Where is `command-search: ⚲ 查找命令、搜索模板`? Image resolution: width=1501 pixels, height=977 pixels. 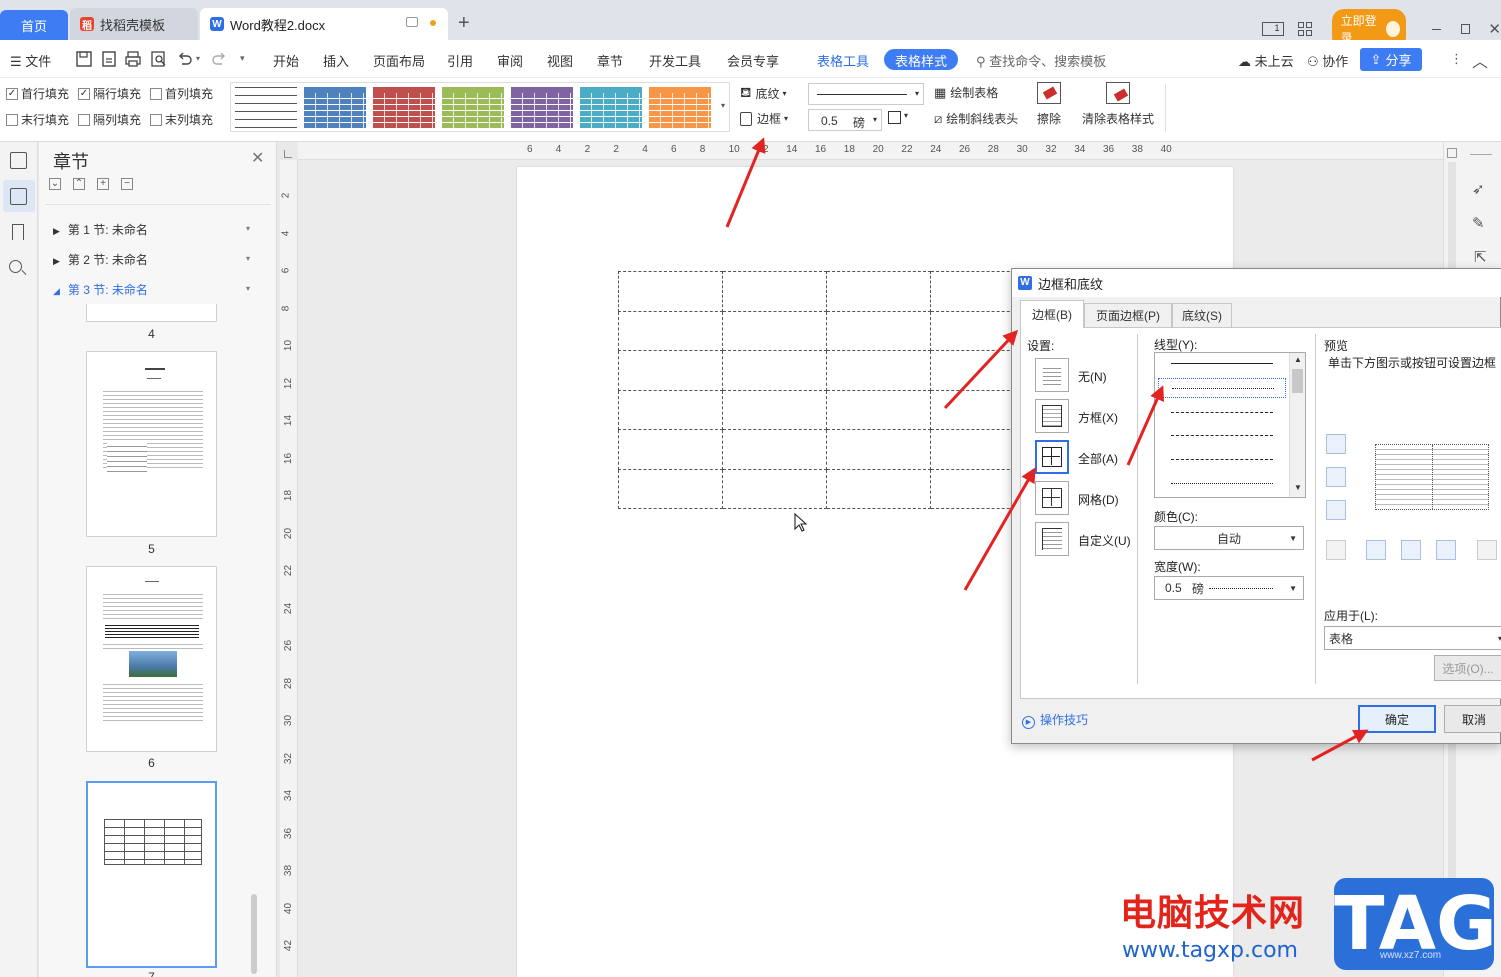 command-search: ⚲ 查找命令、搜索模板 is located at coordinates (1041, 60).